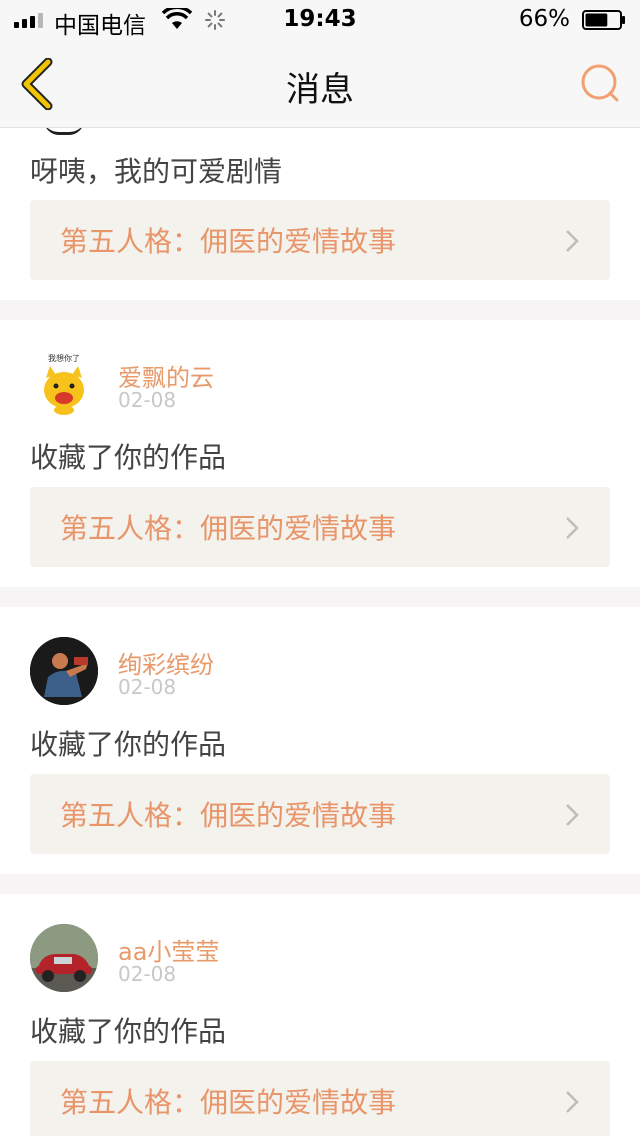 This screenshot has width=640, height=1136. Describe the element at coordinates (156, 171) in the screenshot. I see `message-text: 呀咦，我的可爱剧情` at that location.